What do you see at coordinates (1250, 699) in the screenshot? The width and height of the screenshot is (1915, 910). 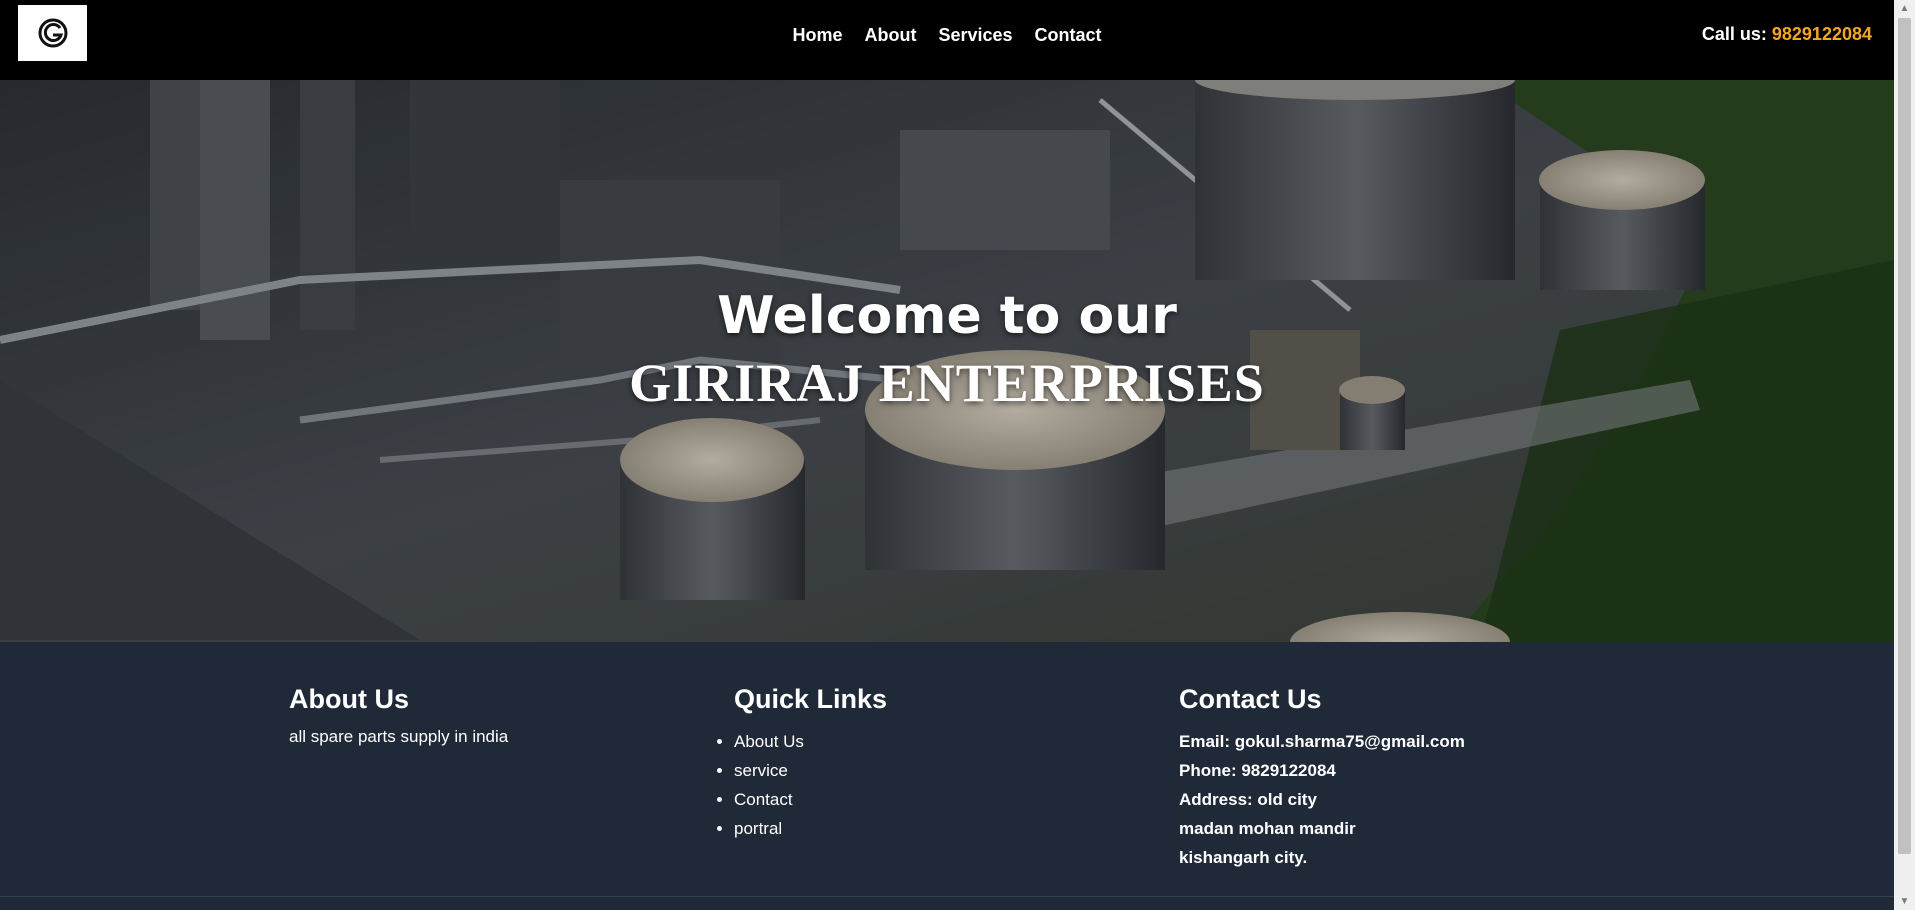 I see `footer-contact-heading: Contact Us` at bounding box center [1250, 699].